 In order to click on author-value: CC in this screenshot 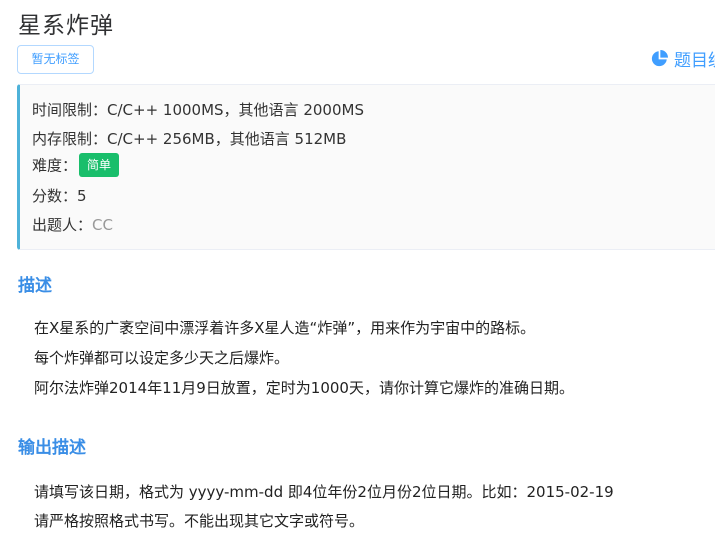, I will do `click(102, 225)`.